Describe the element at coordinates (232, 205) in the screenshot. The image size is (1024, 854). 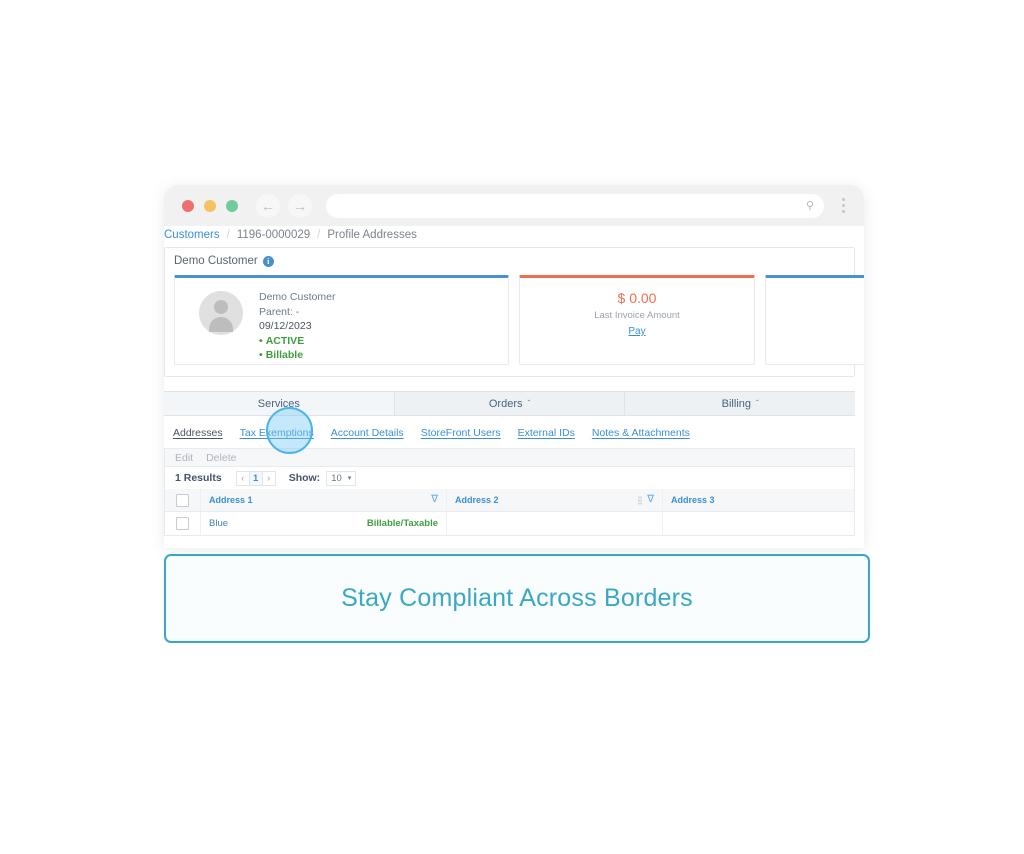
I see `maximize-window-dot` at that location.